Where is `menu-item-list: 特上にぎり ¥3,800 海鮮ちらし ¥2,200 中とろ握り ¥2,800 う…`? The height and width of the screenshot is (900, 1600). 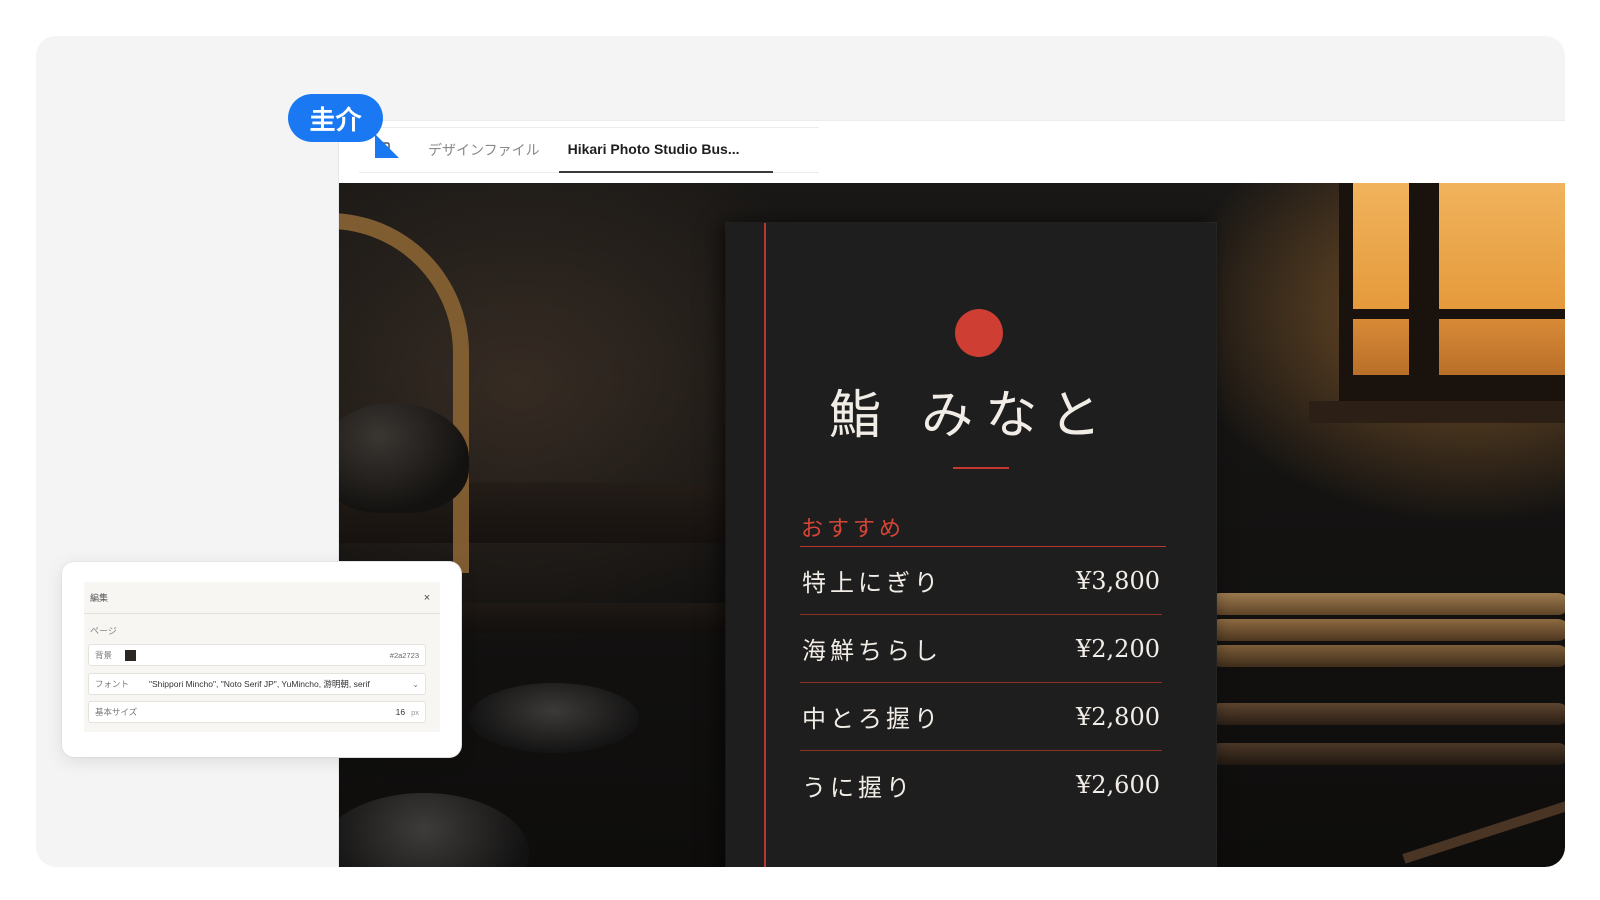 menu-item-list: 特上にぎり ¥3,800 海鮮ちらし ¥2,200 中とろ握り ¥2,800 う… is located at coordinates (981, 683).